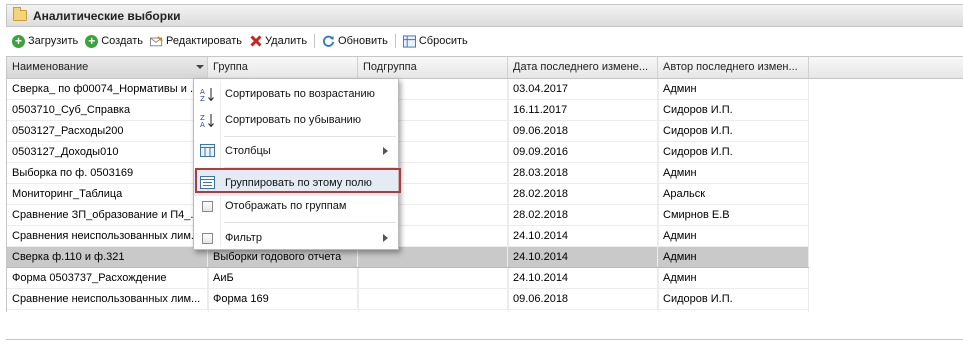 This screenshot has width=963, height=356. Describe the element at coordinates (209, 240) in the screenshot. I see `filter-checkbox` at that location.